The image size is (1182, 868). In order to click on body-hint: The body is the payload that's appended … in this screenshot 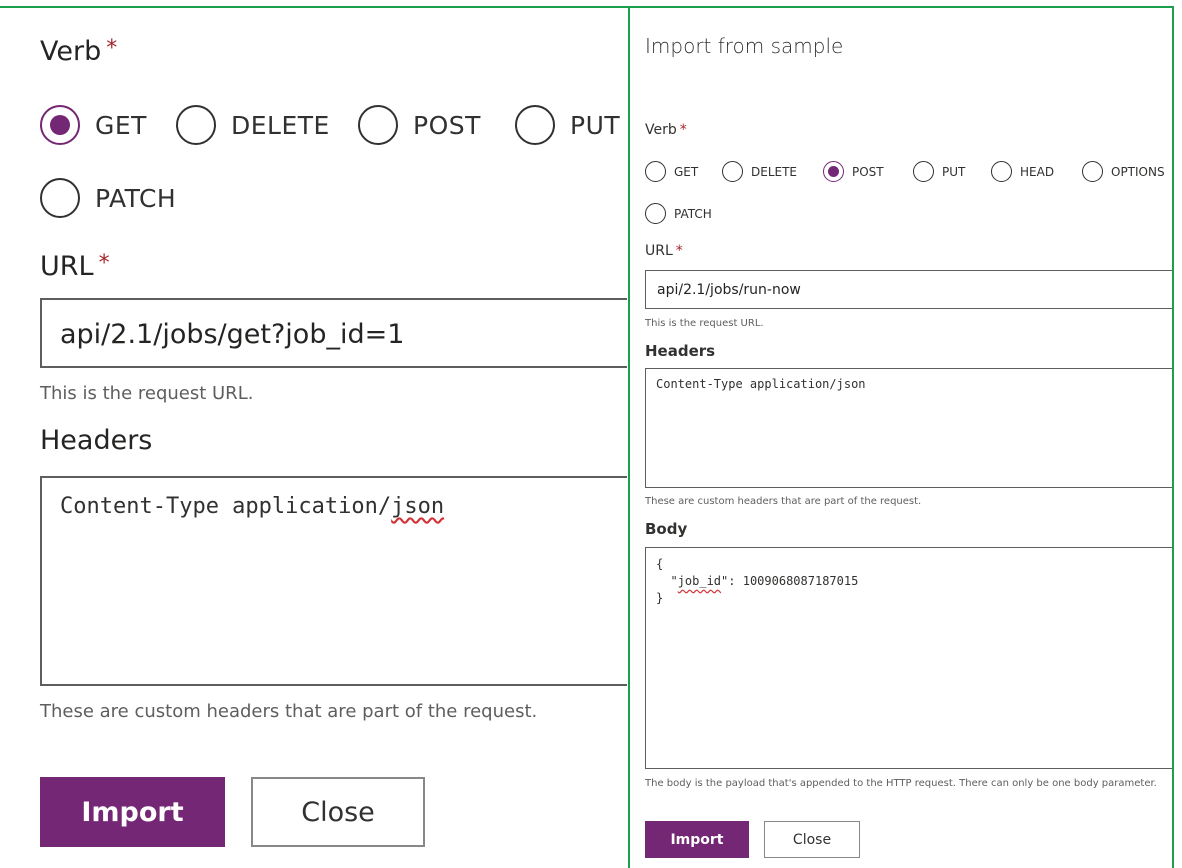, I will do `click(901, 783)`.